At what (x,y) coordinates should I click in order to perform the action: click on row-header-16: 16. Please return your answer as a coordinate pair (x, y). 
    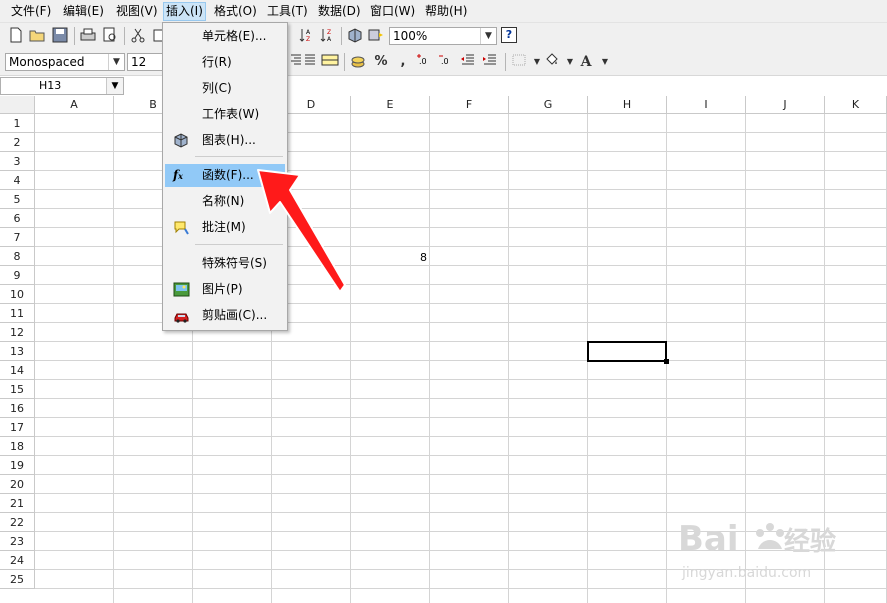
    Looking at the image, I should click on (17, 408).